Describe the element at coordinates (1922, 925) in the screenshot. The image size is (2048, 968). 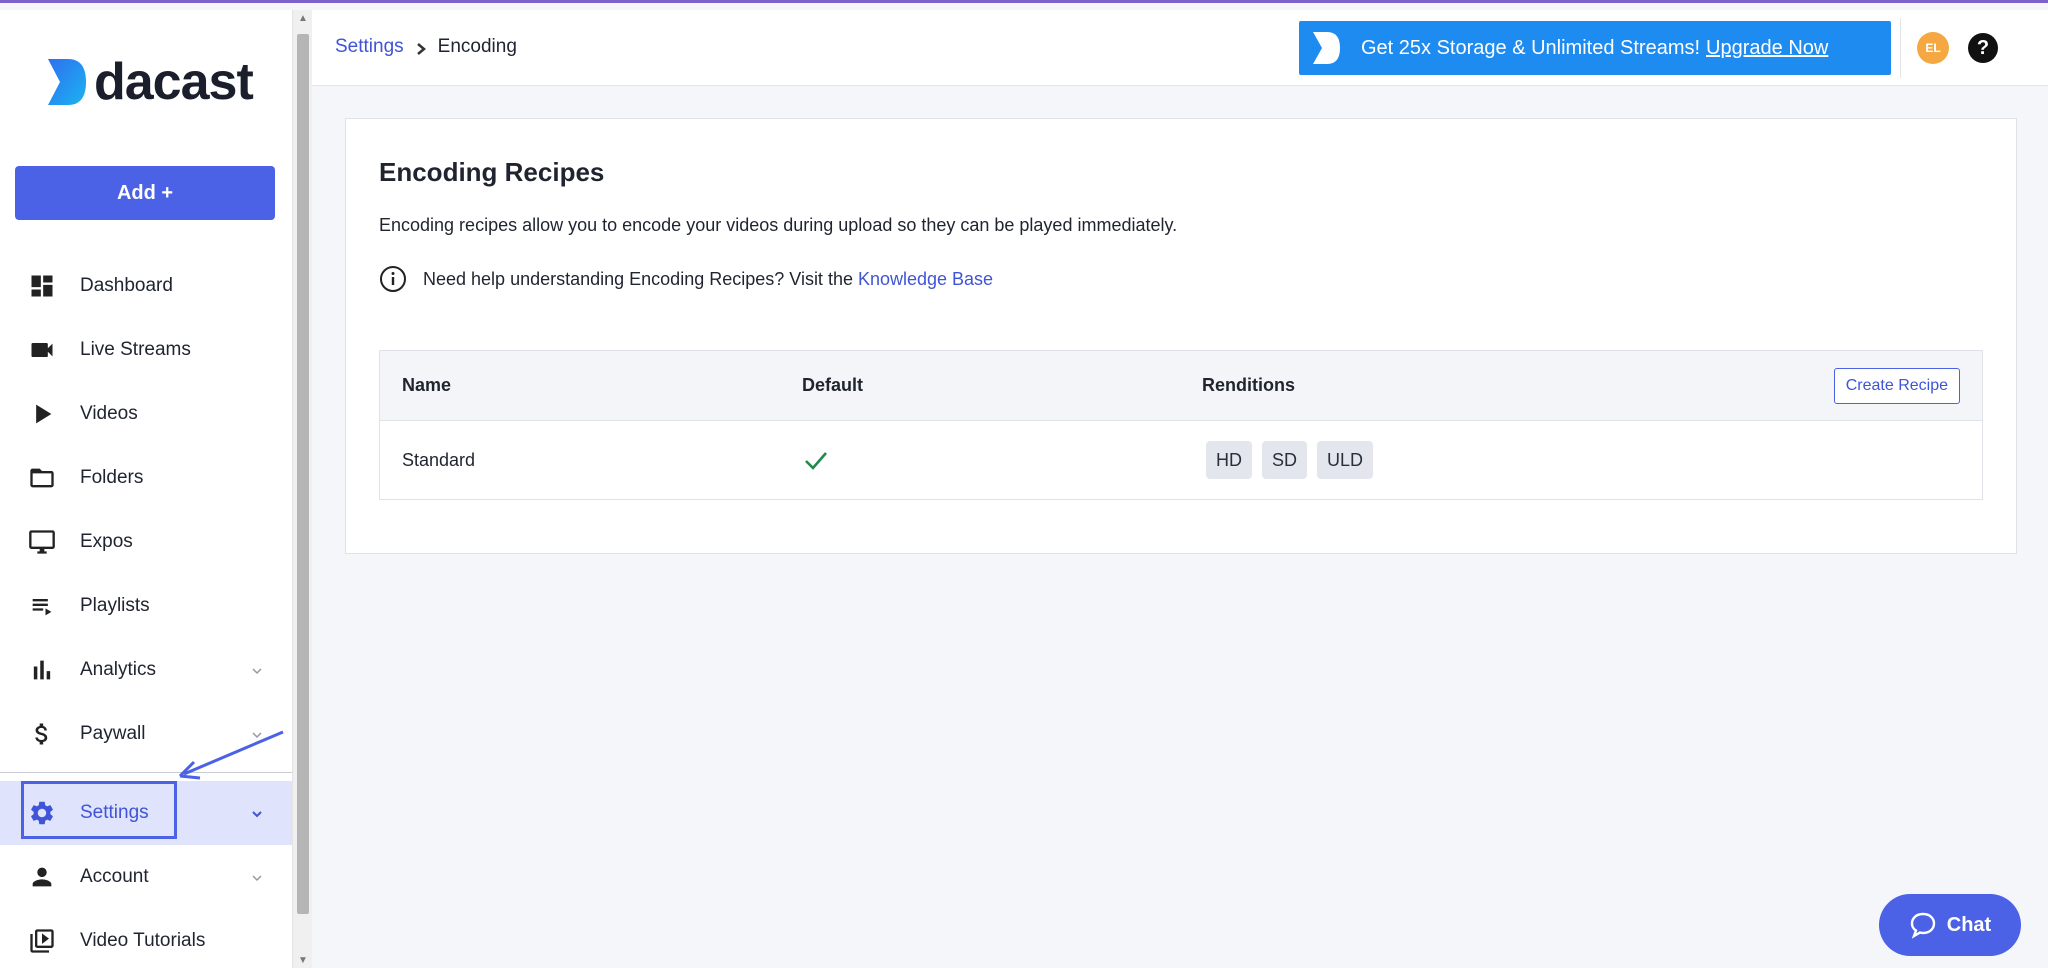
I see `chat-bubble-icon` at that location.